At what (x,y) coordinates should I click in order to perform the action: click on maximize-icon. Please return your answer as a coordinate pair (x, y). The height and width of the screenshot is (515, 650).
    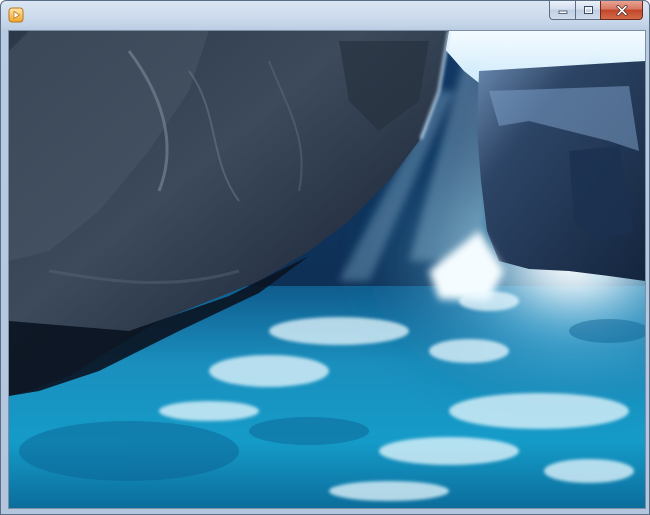
    Looking at the image, I should click on (588, 10).